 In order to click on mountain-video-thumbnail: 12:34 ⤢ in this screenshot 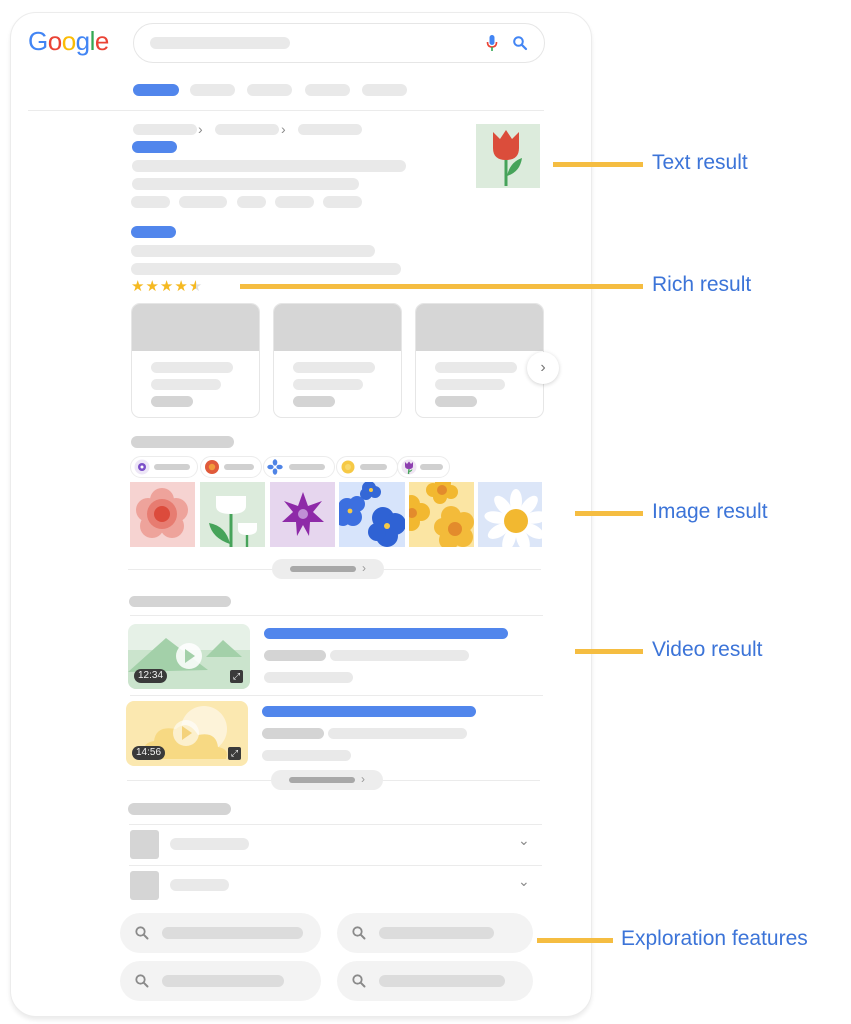, I will do `click(189, 656)`.